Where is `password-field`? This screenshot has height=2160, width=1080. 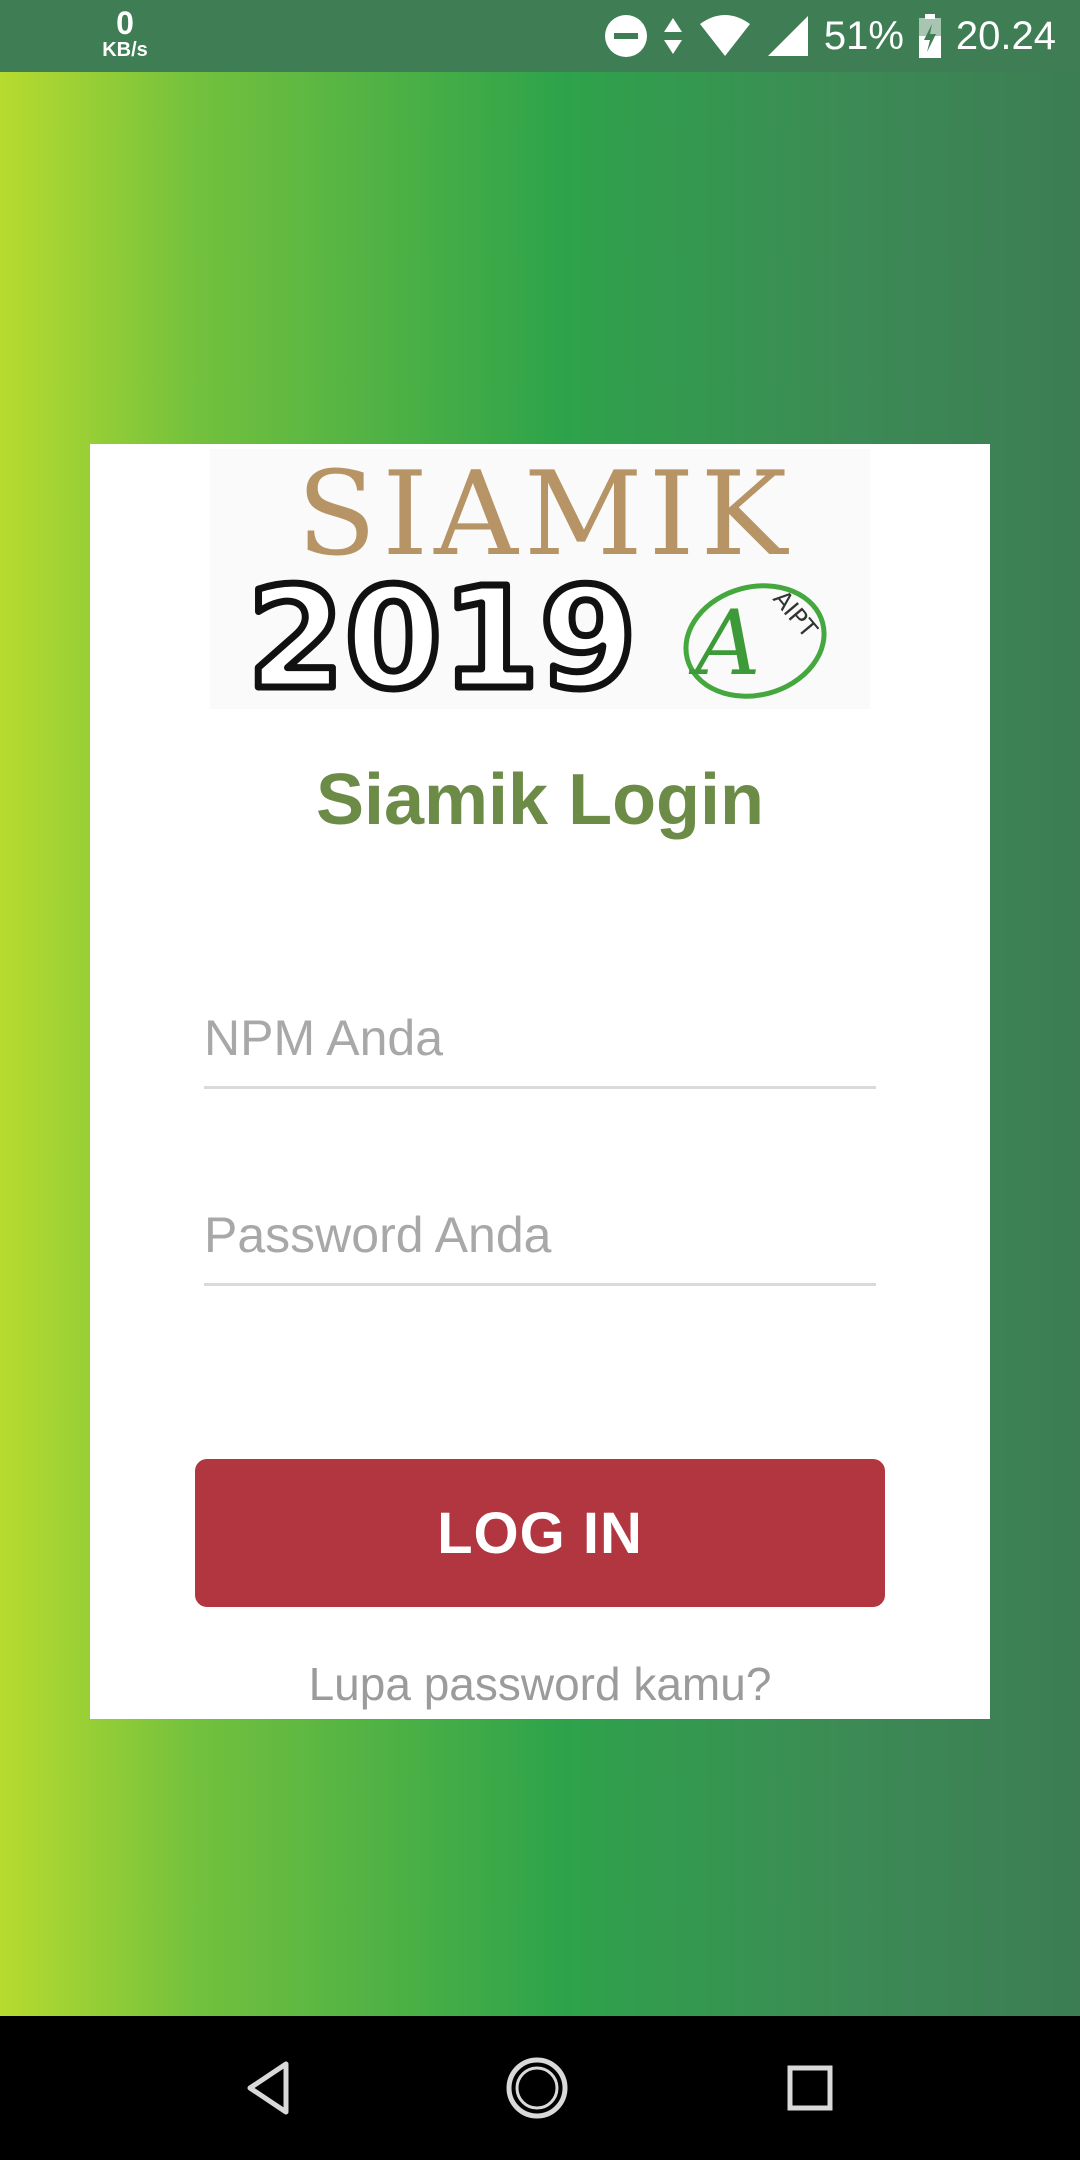
password-field is located at coordinates (540, 1238).